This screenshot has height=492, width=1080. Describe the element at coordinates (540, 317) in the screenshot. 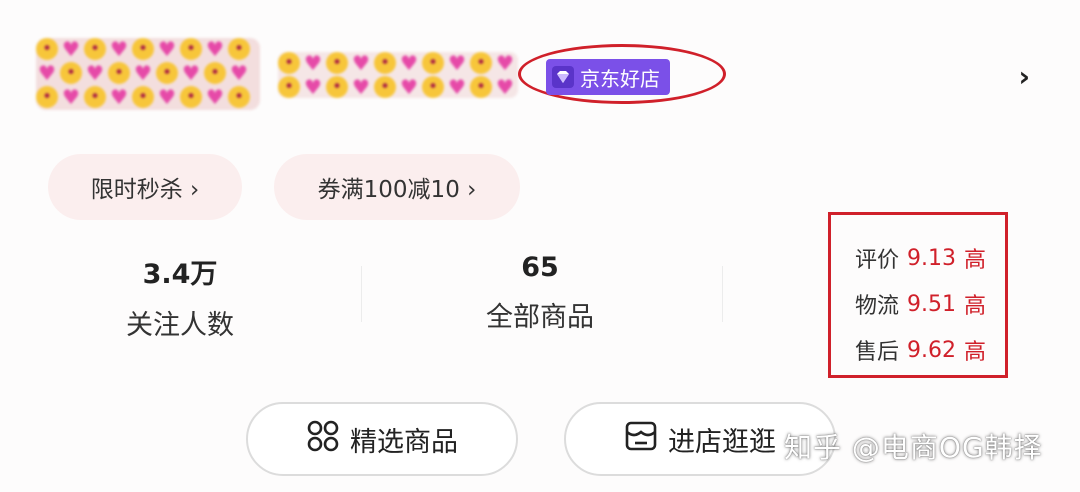

I see `stat-products-label: 全部商品` at that location.